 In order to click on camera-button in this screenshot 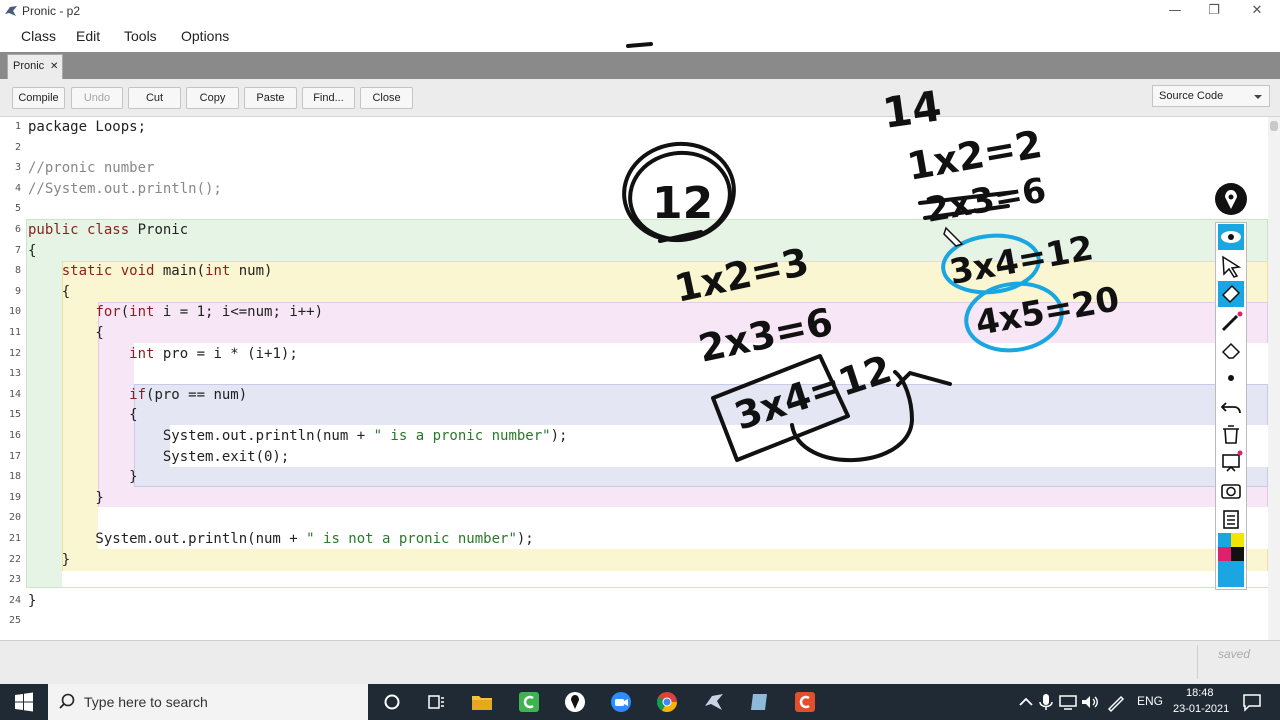, I will do `click(1231, 490)`.